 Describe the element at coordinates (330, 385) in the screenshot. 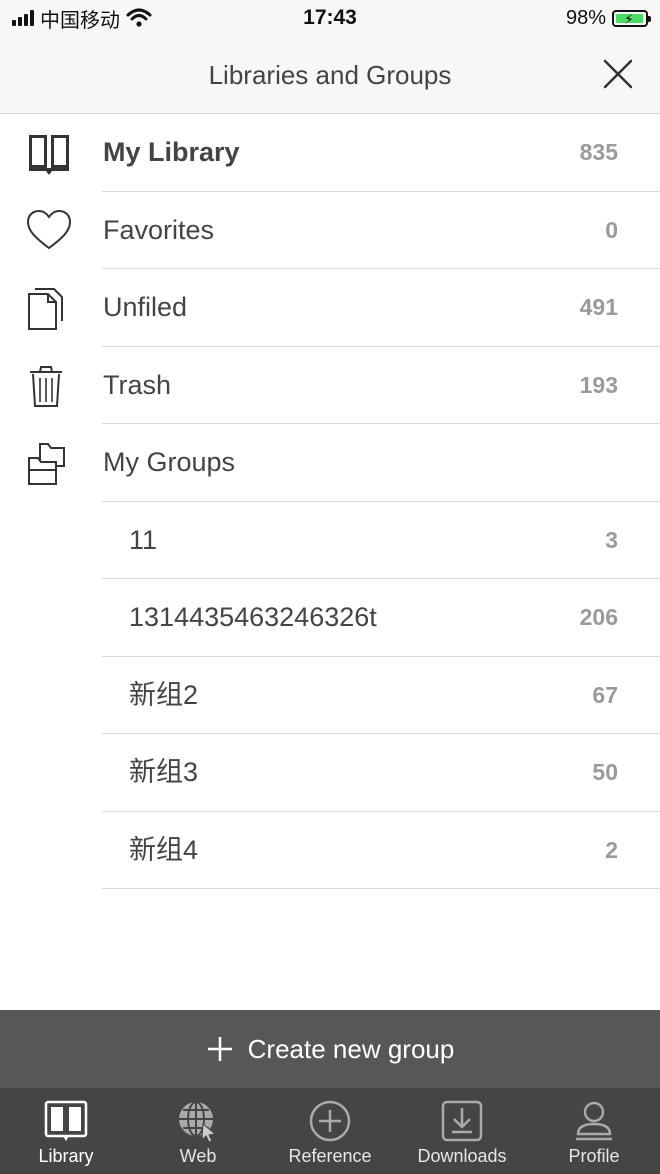

I see `list-item-trash: Trash 193` at that location.